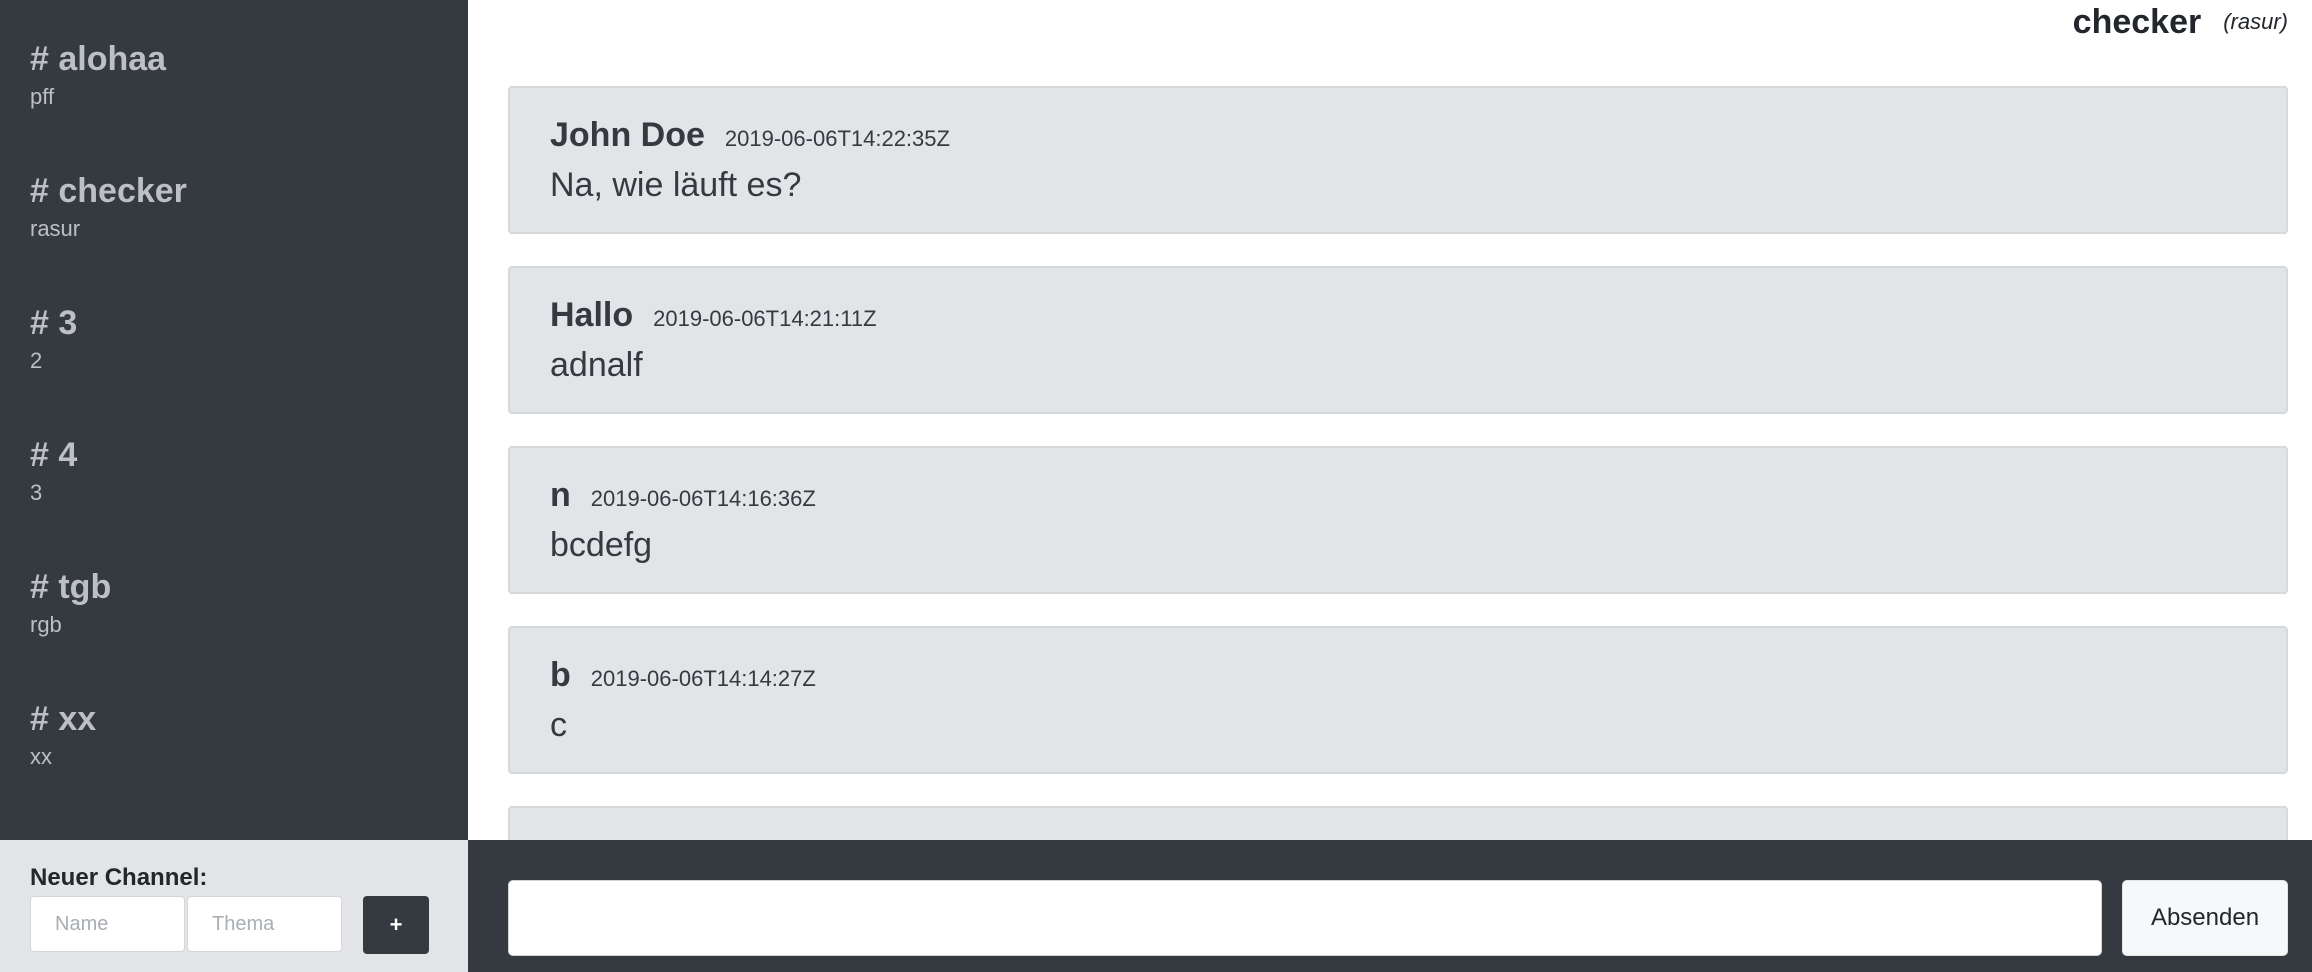  Describe the element at coordinates (119, 877) in the screenshot. I see `new-channel-label: Neuer Channel:` at that location.